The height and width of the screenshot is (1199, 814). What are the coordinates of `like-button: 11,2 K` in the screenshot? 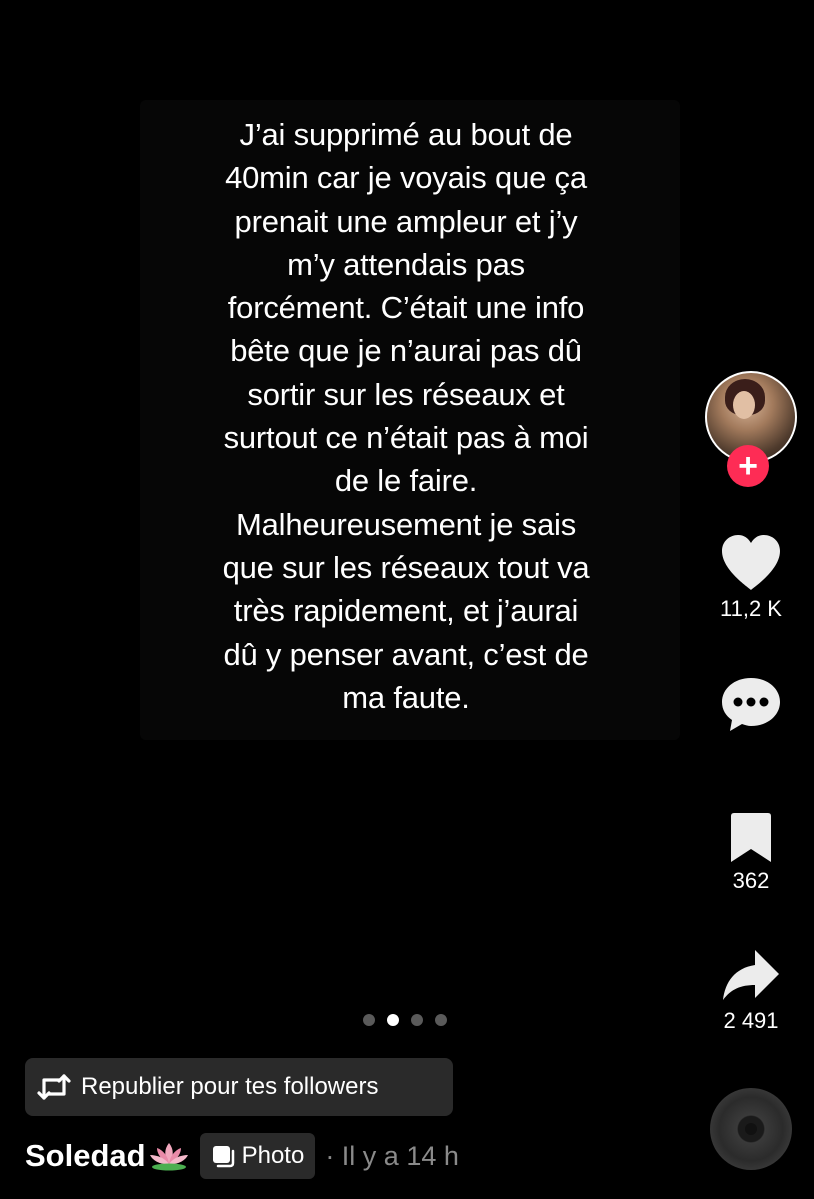 It's located at (751, 577).